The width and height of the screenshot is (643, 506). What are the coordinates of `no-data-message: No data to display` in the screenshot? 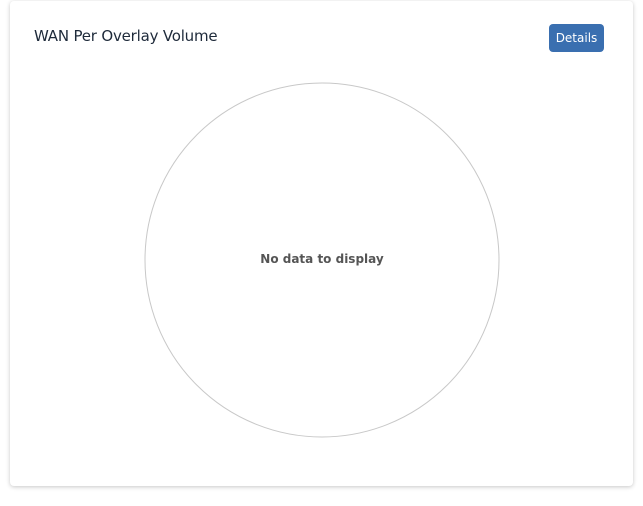 It's located at (322, 259).